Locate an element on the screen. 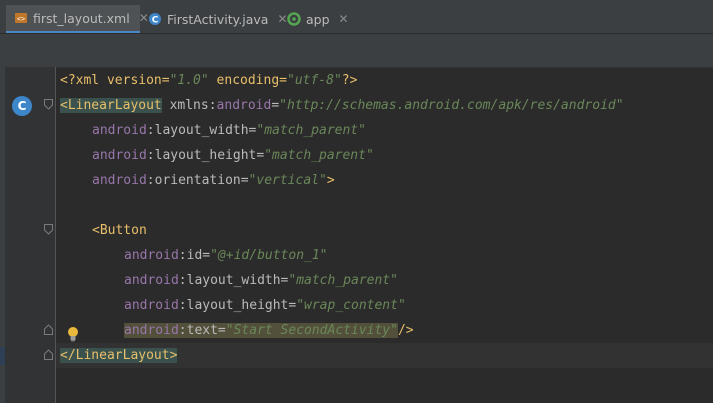 The width and height of the screenshot is (713, 403). code-line-10: android:layout_height="wrap_content" is located at coordinates (265, 305).